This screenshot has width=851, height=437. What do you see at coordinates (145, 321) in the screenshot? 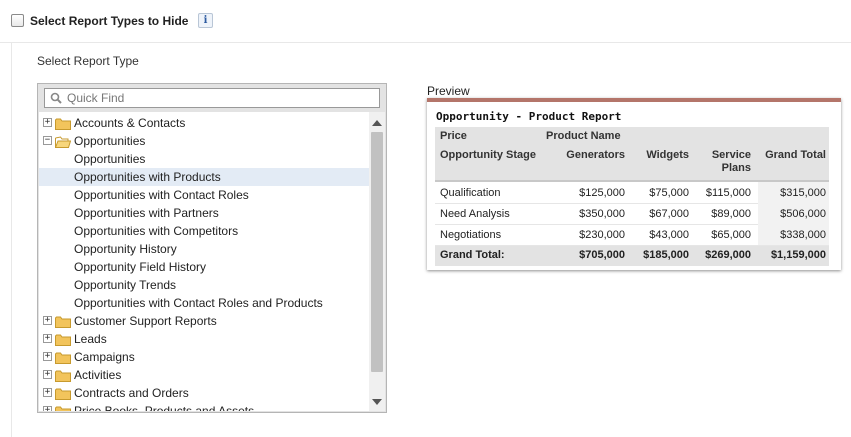
I see `tree-item-label: Customer Support Reports` at bounding box center [145, 321].